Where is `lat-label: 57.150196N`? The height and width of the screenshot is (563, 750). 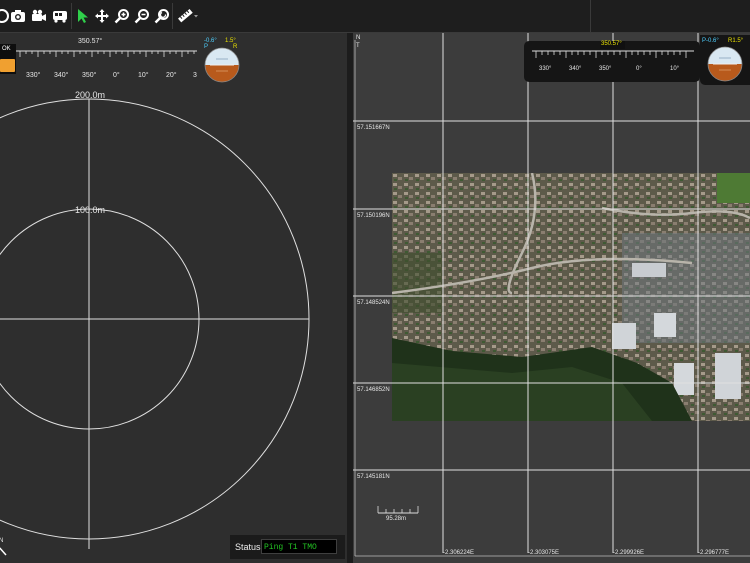 lat-label: 57.150196N is located at coordinates (373, 216).